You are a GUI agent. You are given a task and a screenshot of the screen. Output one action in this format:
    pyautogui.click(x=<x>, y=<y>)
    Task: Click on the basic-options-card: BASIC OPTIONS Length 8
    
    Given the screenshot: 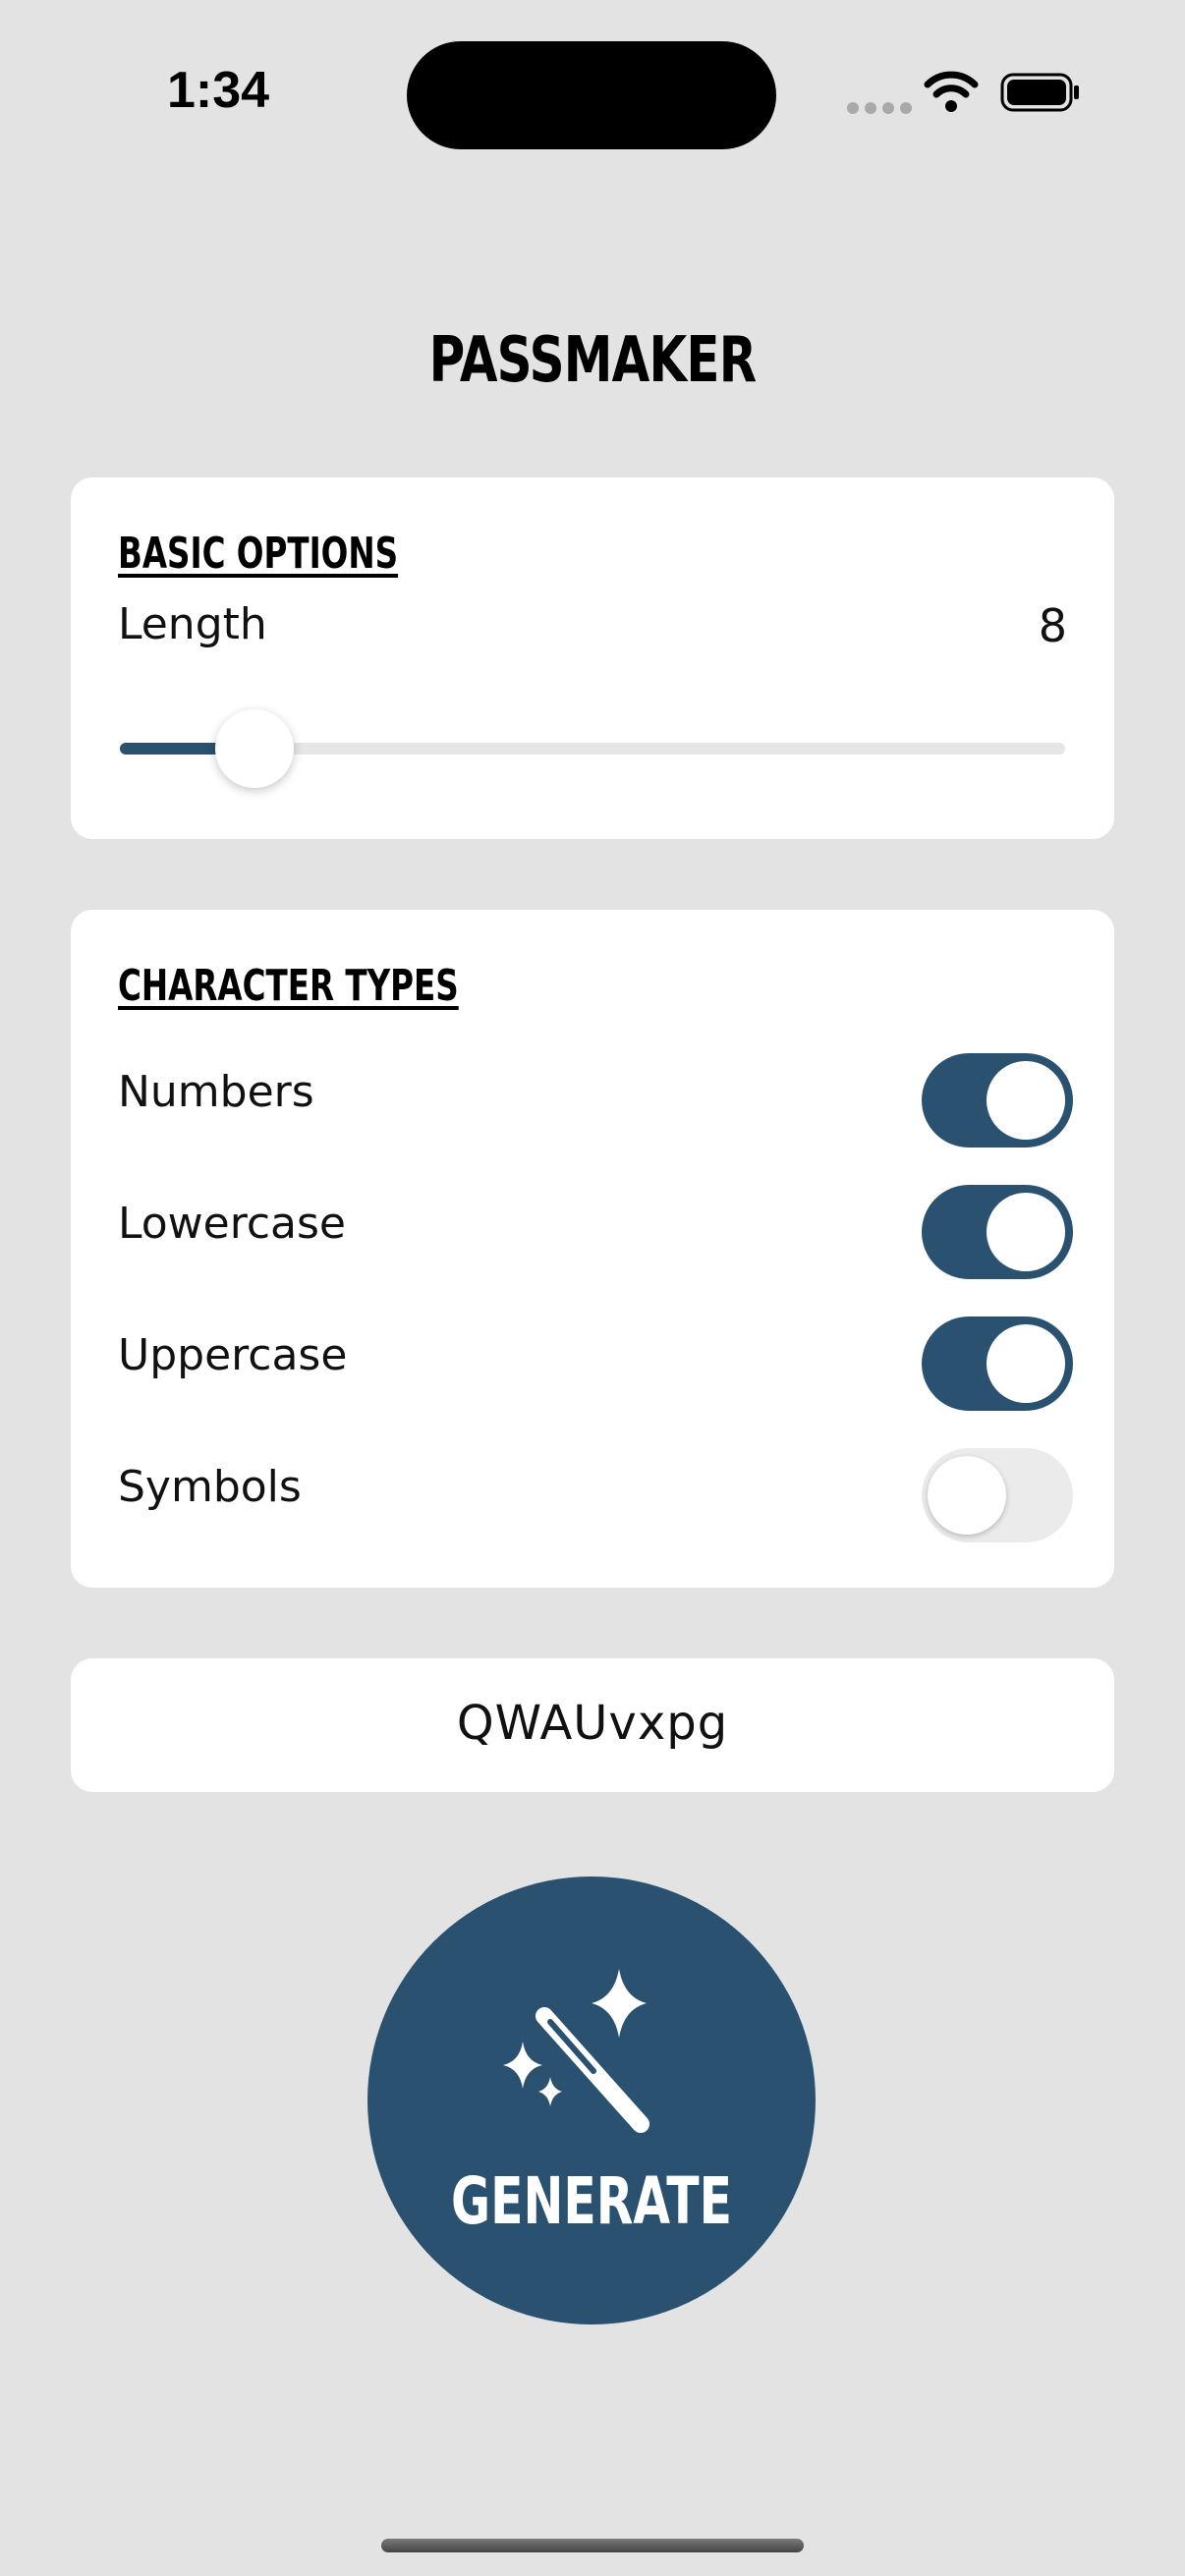 What is the action you would take?
    pyautogui.click(x=592, y=658)
    